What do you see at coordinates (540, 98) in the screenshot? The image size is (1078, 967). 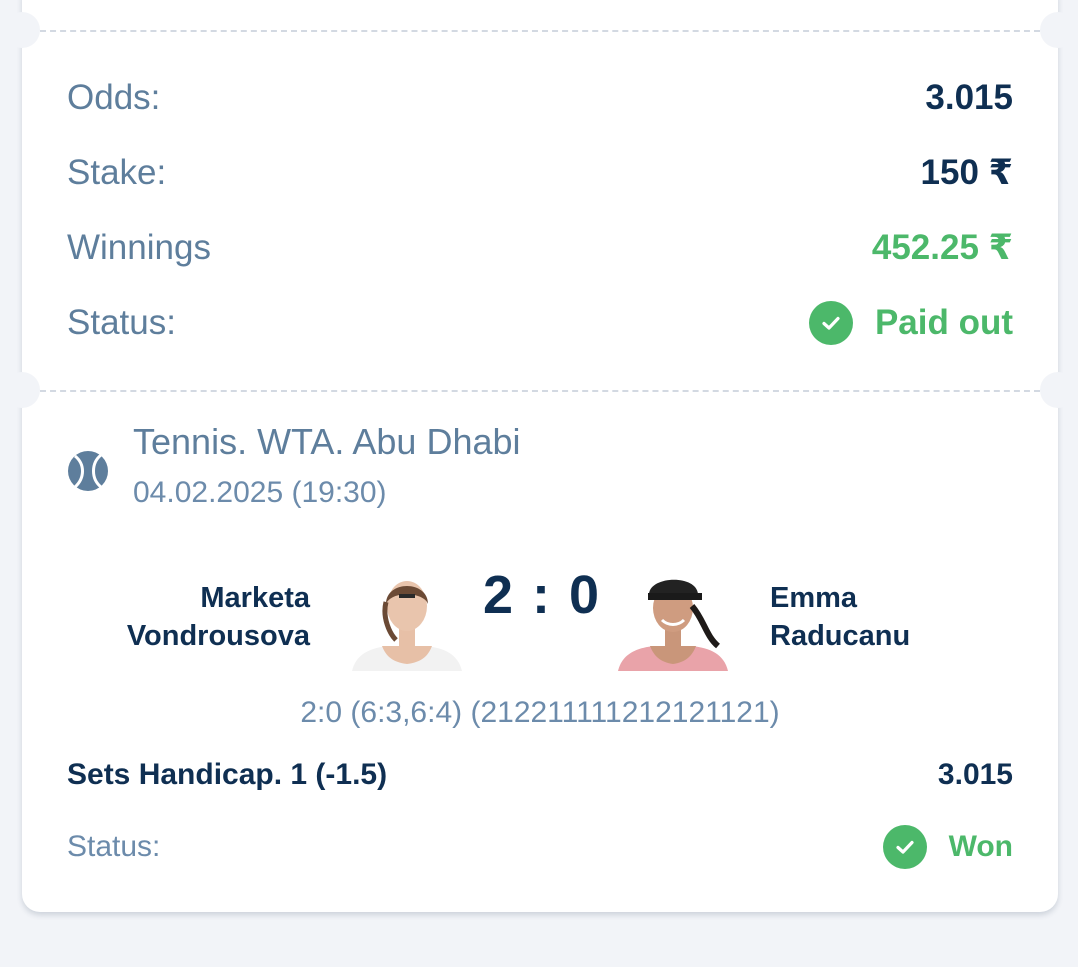 I see `odds-row: Odds: 3.015` at bounding box center [540, 98].